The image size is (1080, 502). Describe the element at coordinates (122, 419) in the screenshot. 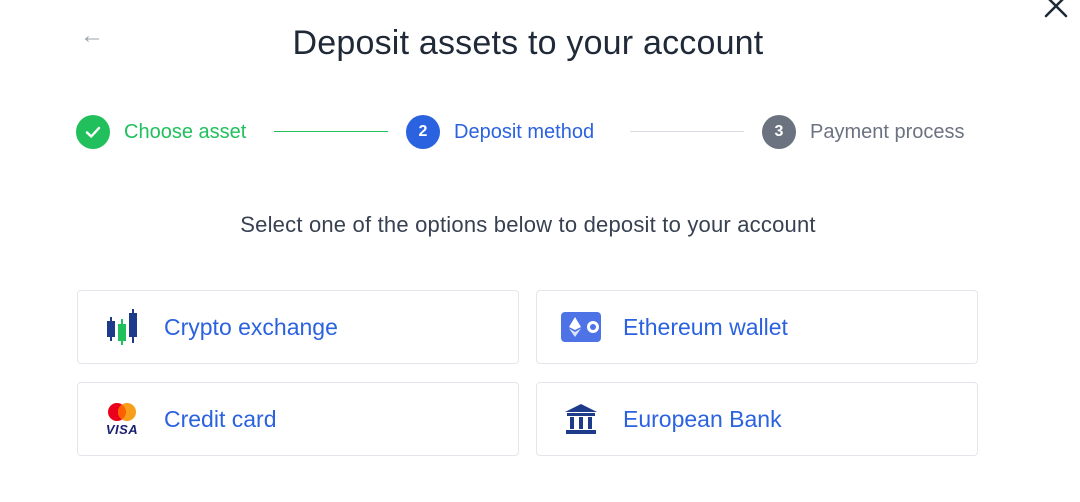

I see `mastercard-visa-icon: VISA` at that location.